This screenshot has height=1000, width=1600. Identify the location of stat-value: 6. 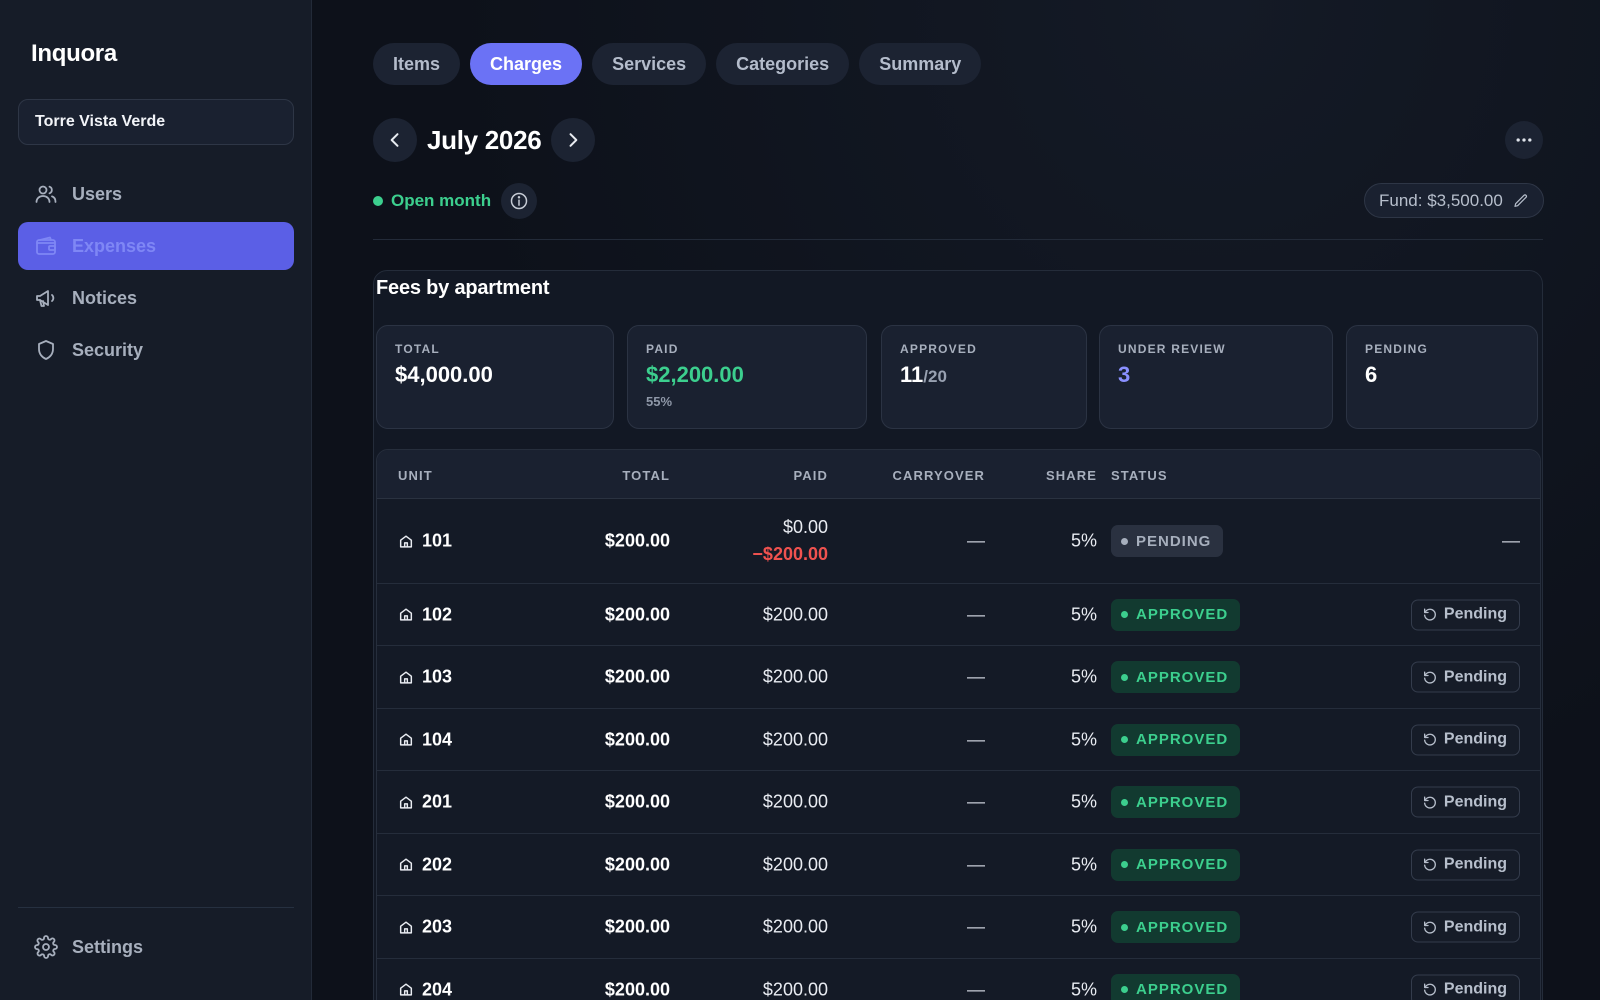
(1371, 374).